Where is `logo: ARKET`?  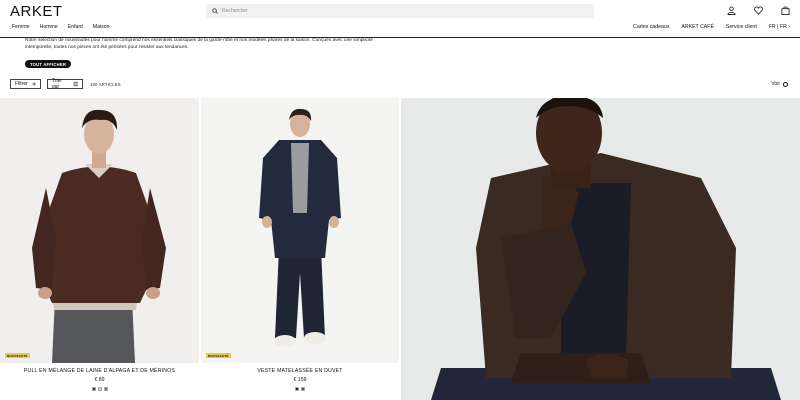
logo: ARKET is located at coordinates (36, 11).